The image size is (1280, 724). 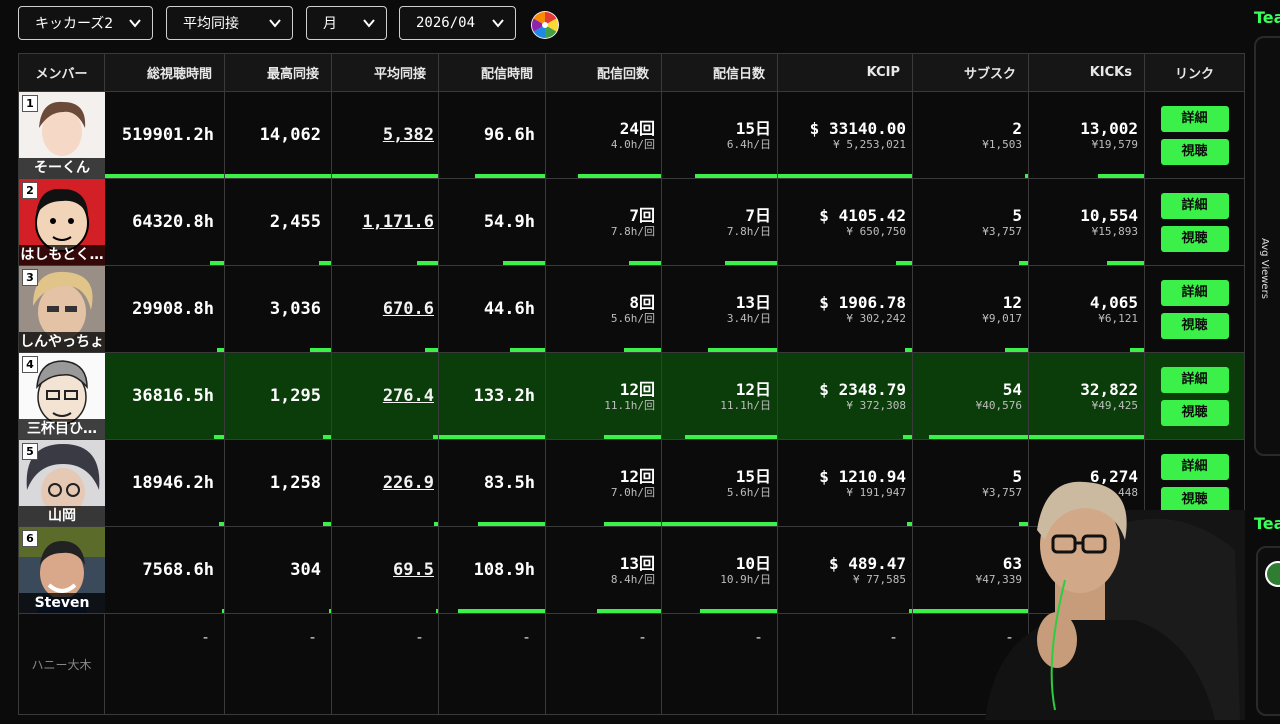 I want to click on stream-time-cell: 83.5h, so click(x=492, y=483).